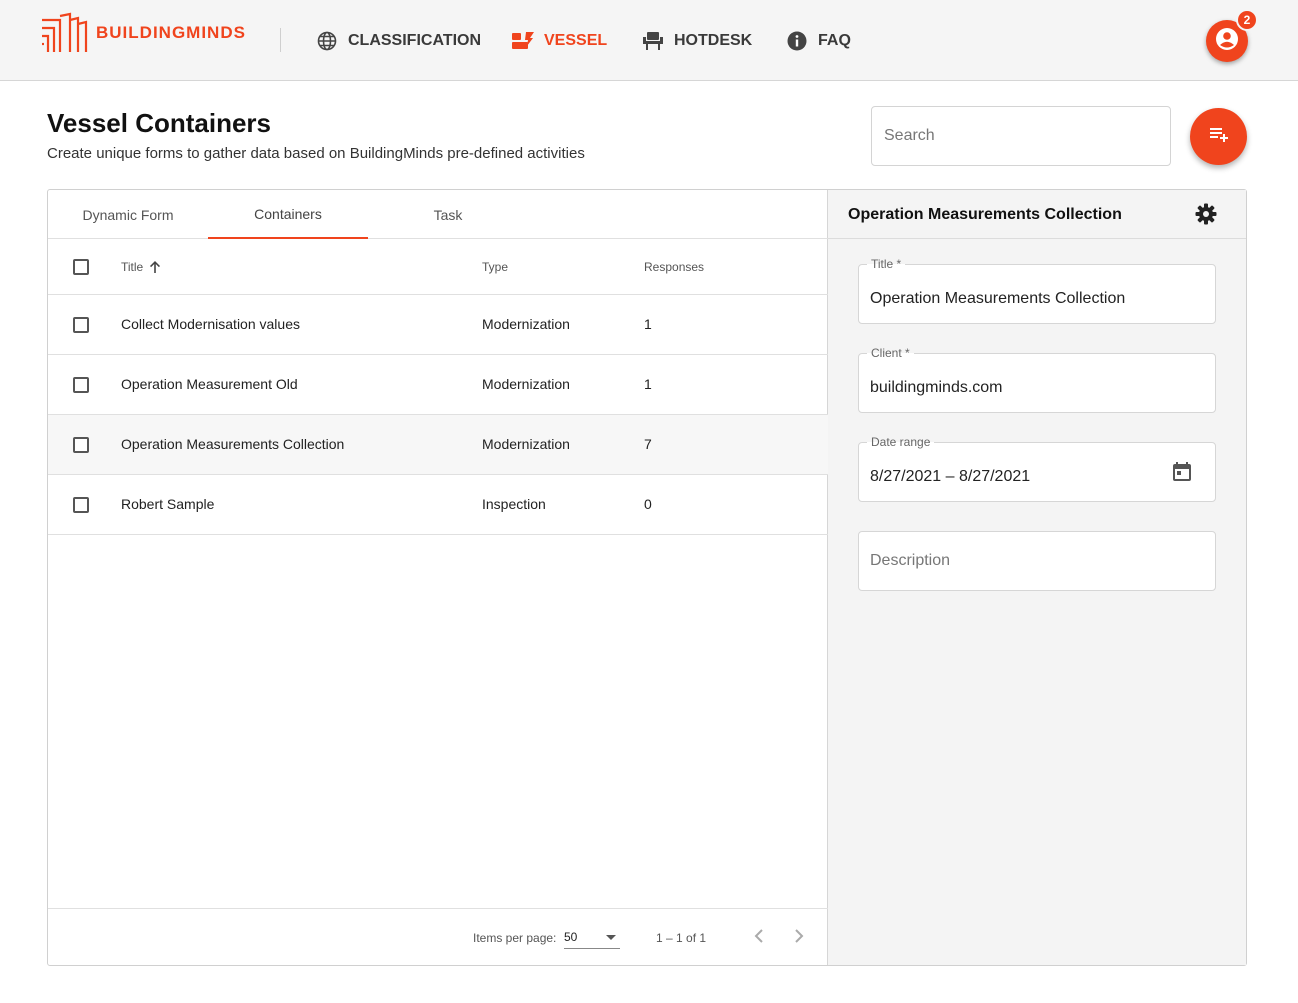 This screenshot has height=1003, width=1298. Describe the element at coordinates (1037, 561) in the screenshot. I see `description-field: Description` at that location.